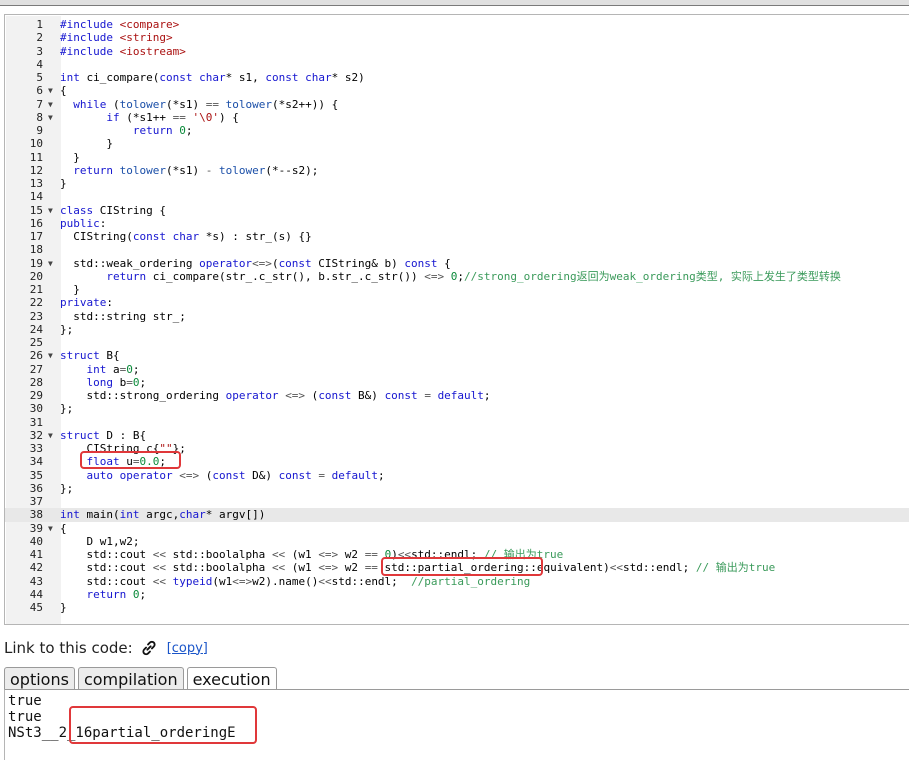 This screenshot has width=909, height=760. What do you see at coordinates (457, 183) in the screenshot?
I see `code-line: 13}` at bounding box center [457, 183].